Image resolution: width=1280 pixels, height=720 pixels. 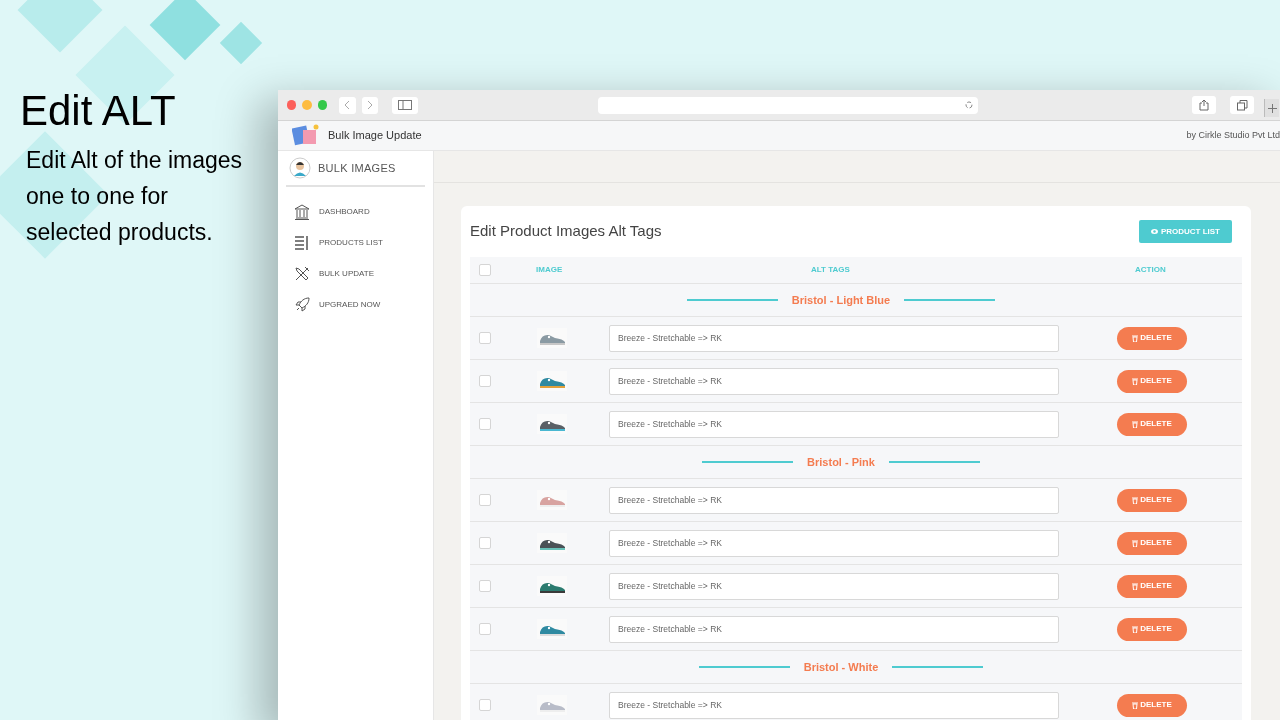 What do you see at coordinates (1233, 135) in the screenshot?
I see `credit-text: by Cirkle Studio Pvt Ltd` at bounding box center [1233, 135].